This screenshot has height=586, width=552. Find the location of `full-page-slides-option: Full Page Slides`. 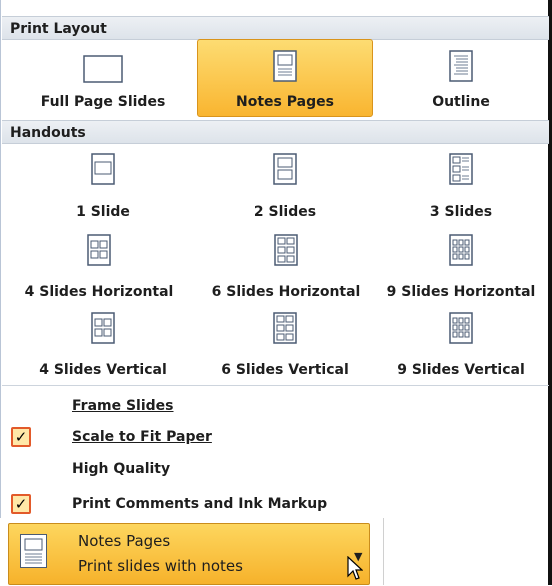

full-page-slides-option: Full Page Slides is located at coordinates (103, 79).